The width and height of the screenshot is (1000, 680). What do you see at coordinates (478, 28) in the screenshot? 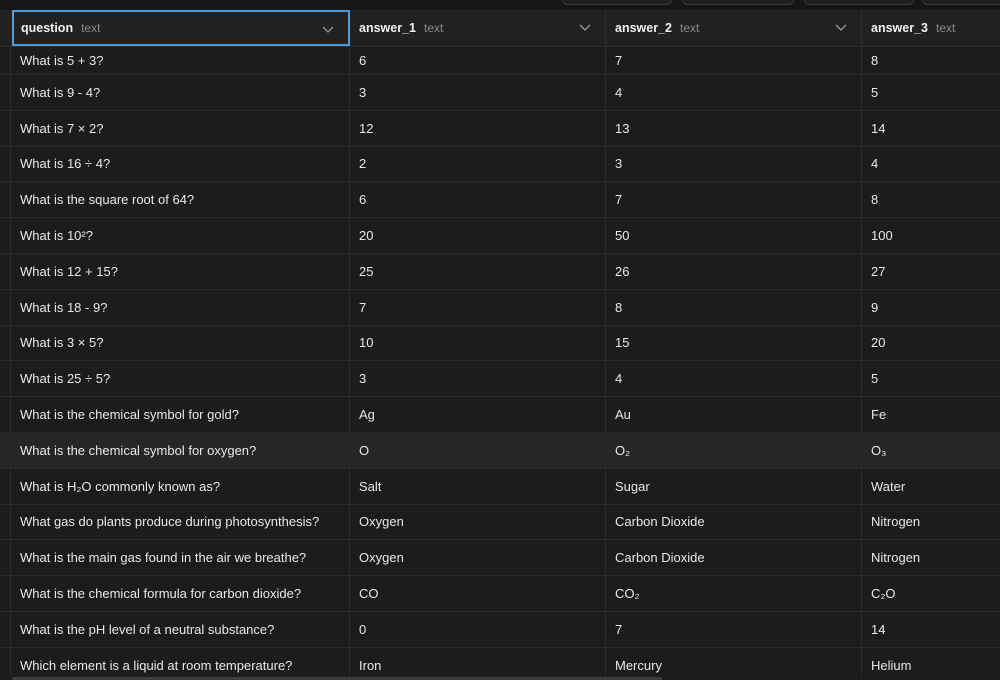
I see `column-header-answer-1: answer_1 text` at bounding box center [478, 28].